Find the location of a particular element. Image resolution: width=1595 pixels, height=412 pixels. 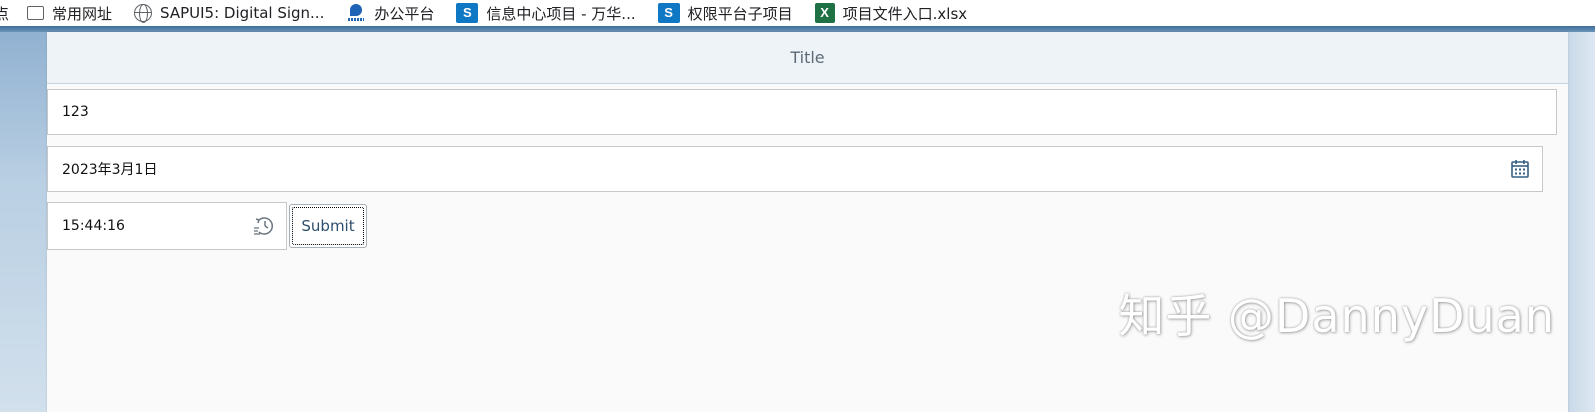

bookmark-office-platform: 办公平台 is located at coordinates (390, 13).